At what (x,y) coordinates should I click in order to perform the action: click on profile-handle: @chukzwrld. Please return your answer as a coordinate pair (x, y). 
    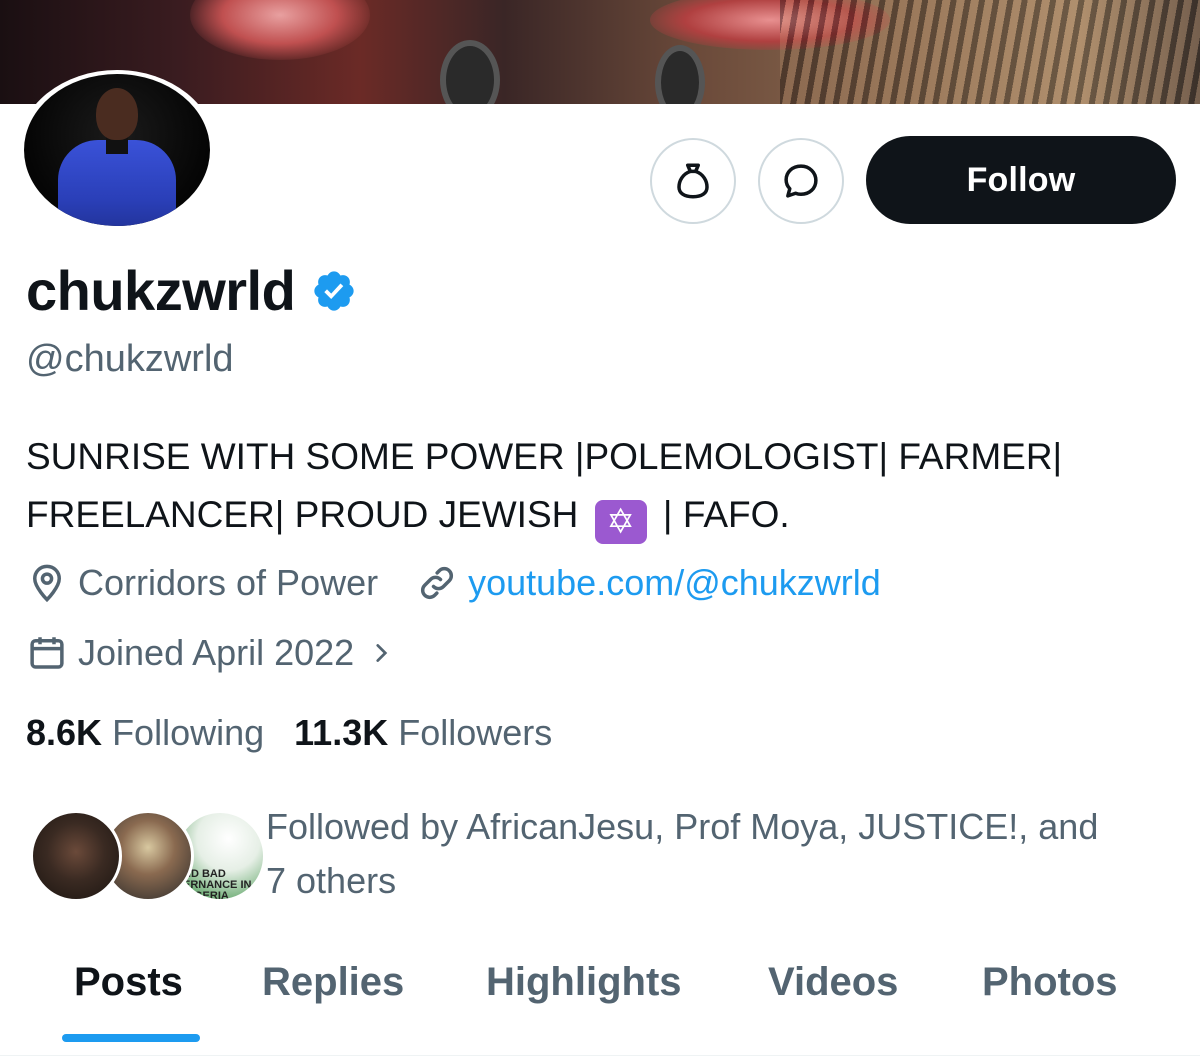
    Looking at the image, I should click on (130, 359).